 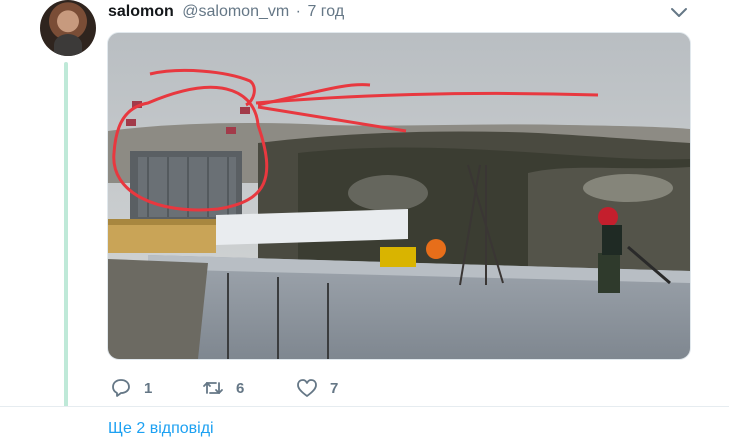 I want to click on author-name: salomon, so click(x=141, y=11).